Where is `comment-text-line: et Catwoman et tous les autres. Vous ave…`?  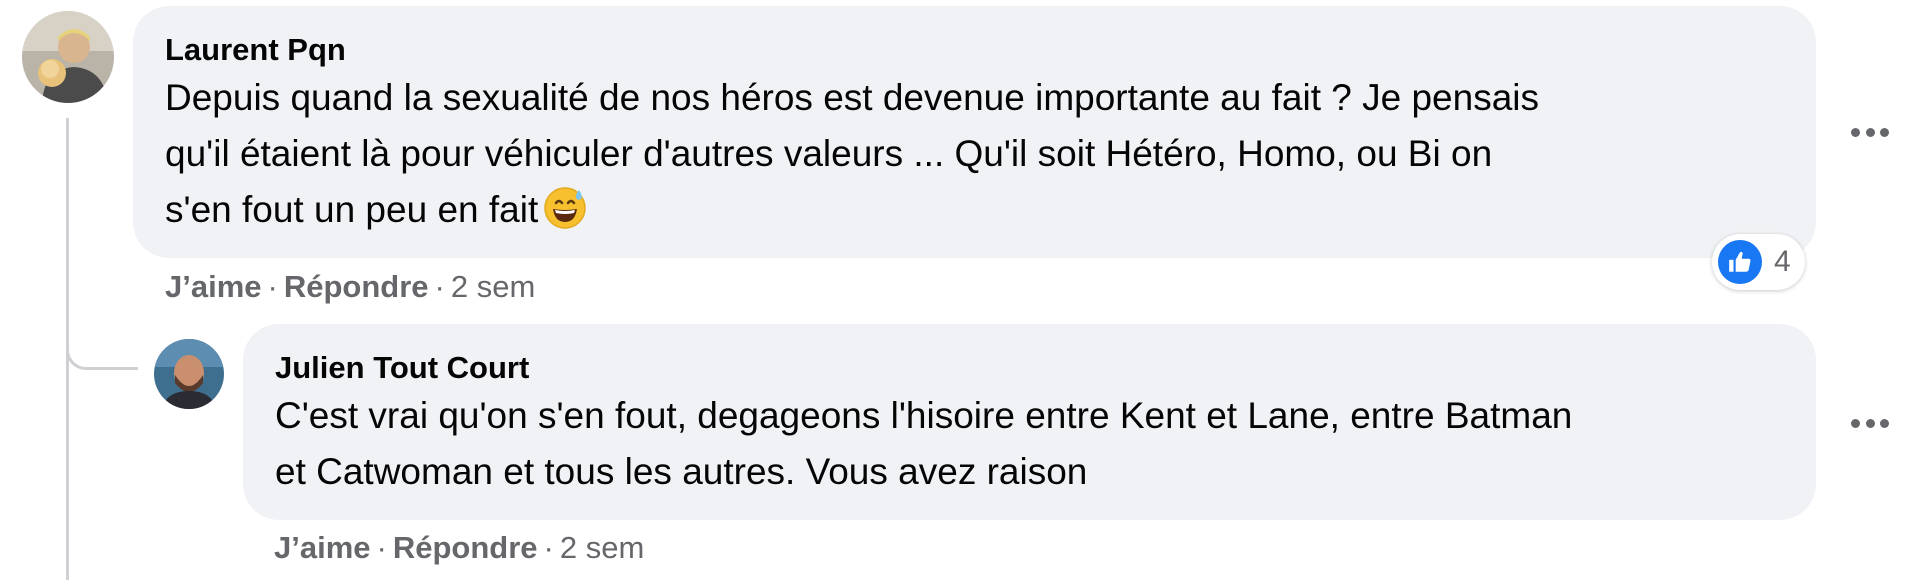 comment-text-line: et Catwoman et tous les autres. Vous ave… is located at coordinates (681, 471).